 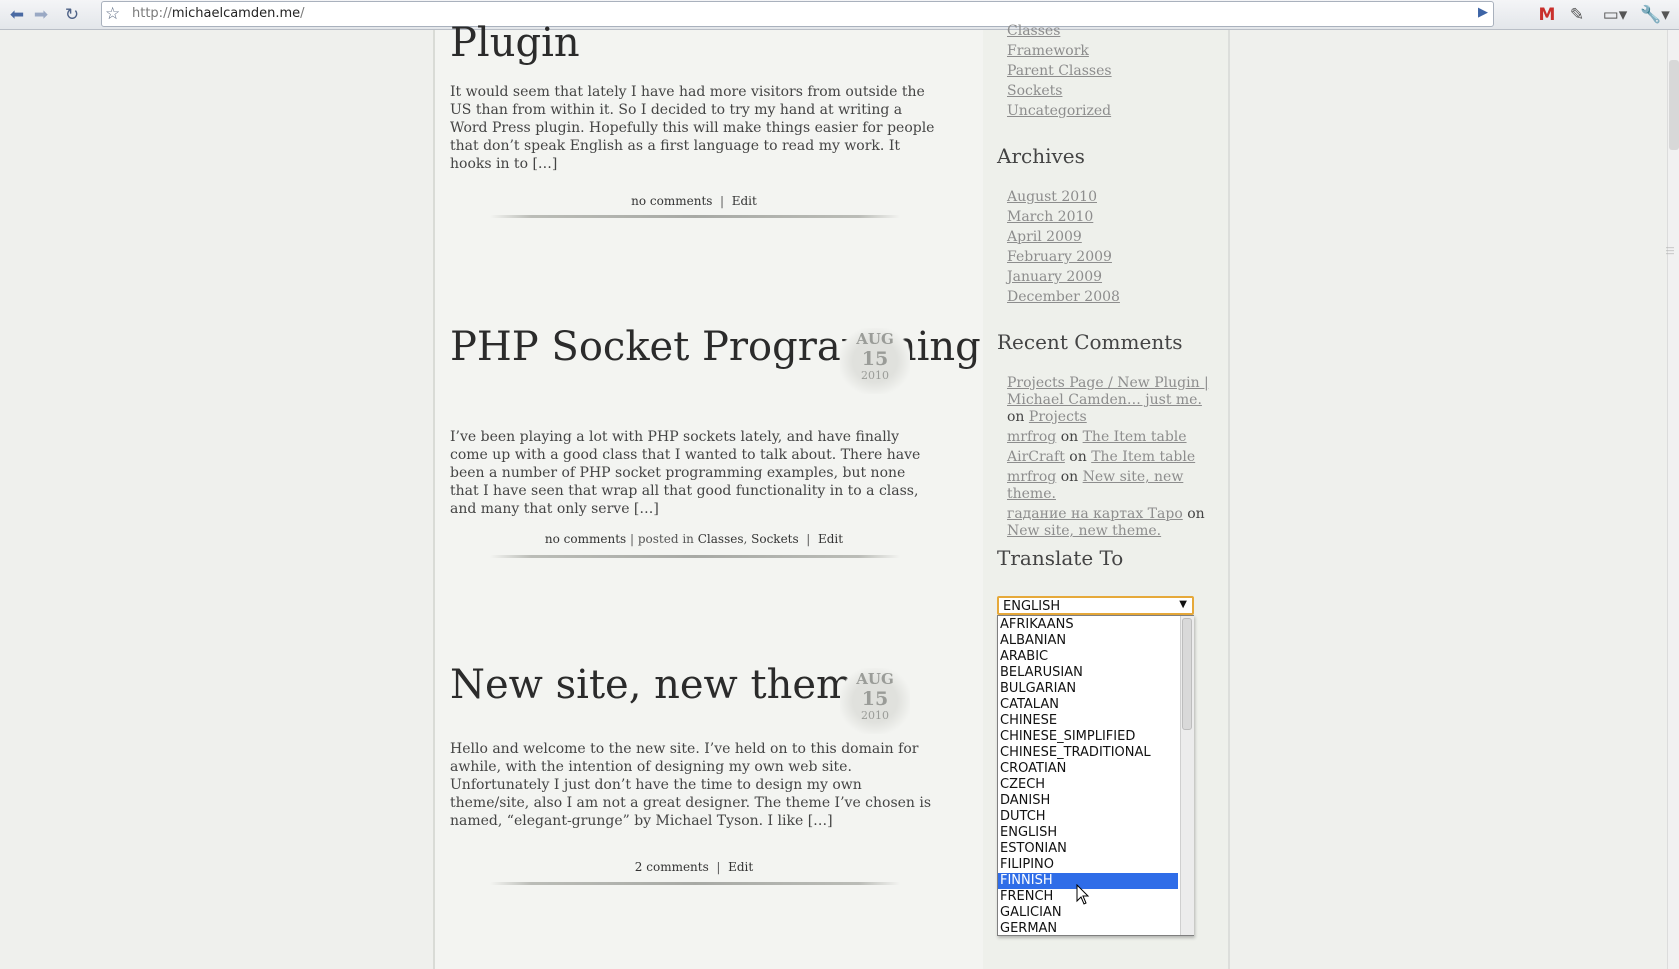 What do you see at coordinates (1059, 257) in the screenshot?
I see `archive-link: February 2009` at bounding box center [1059, 257].